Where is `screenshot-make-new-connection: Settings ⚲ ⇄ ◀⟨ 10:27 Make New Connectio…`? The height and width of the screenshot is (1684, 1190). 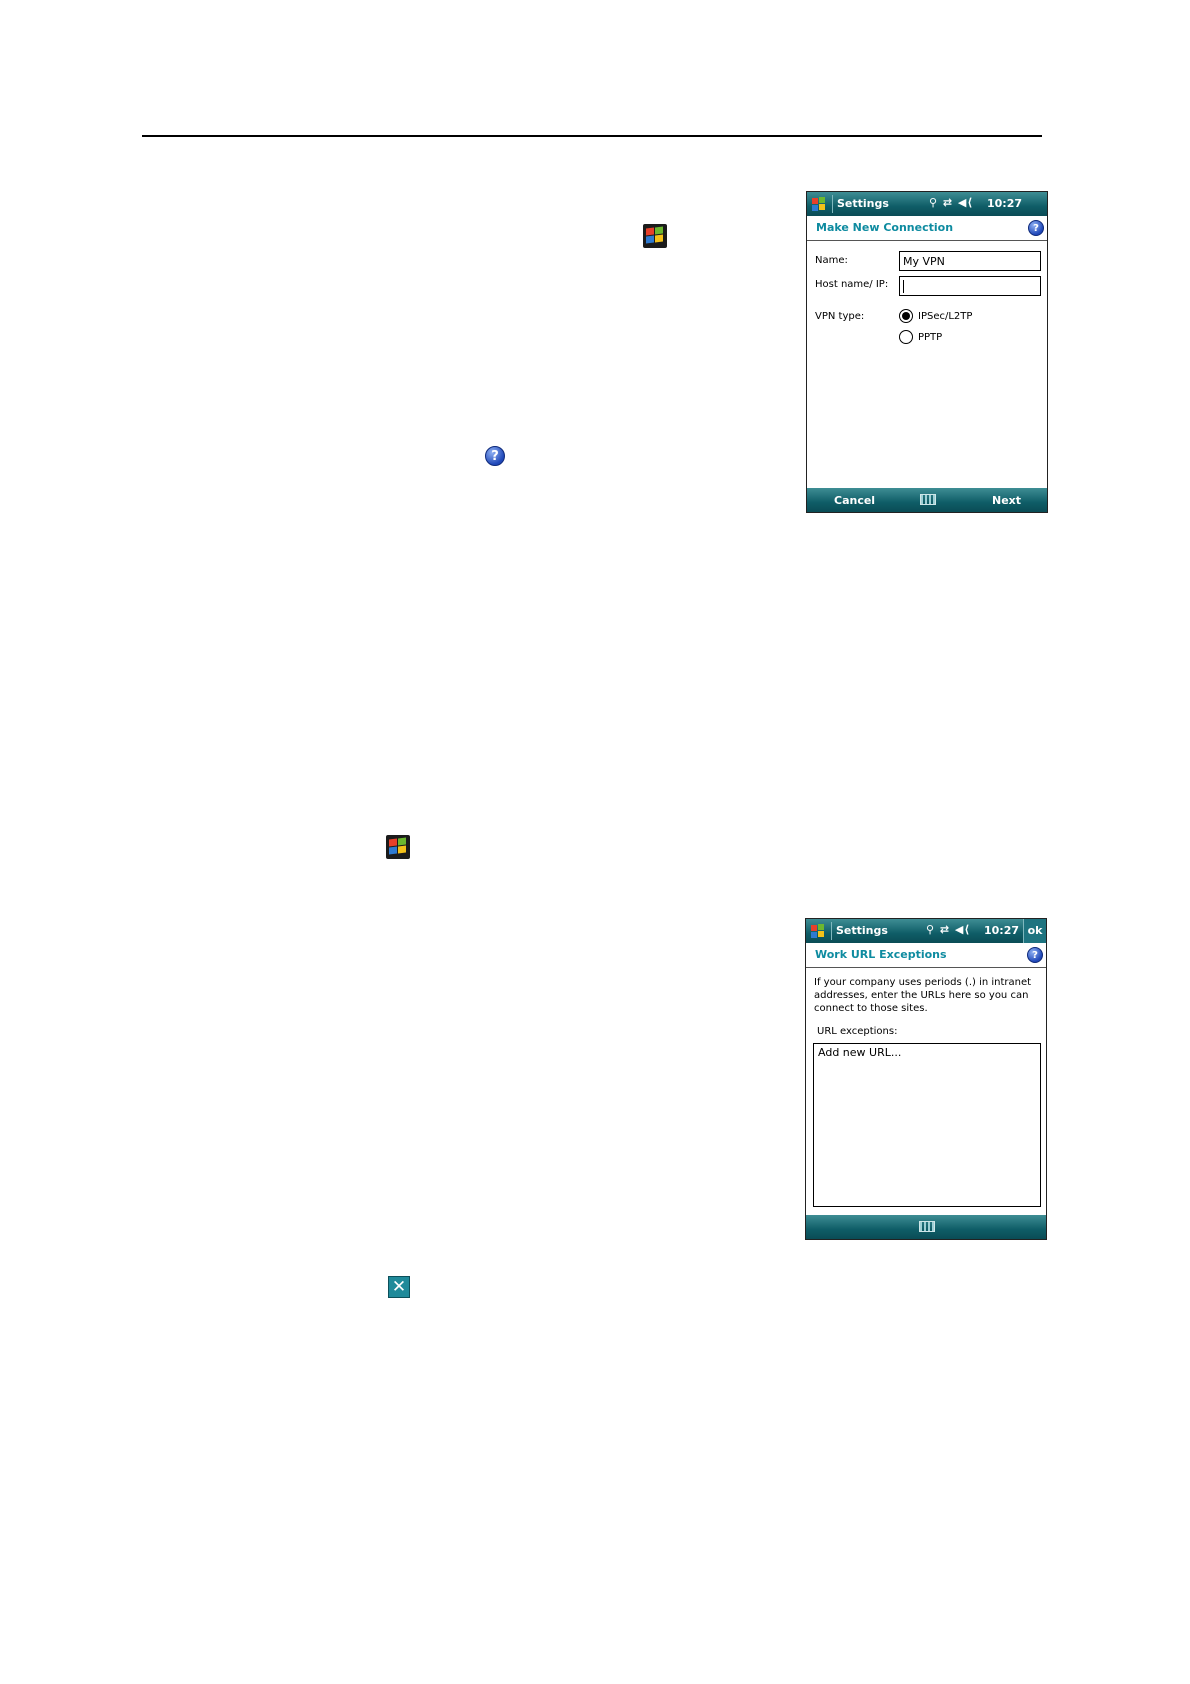
screenshot-make-new-connection: Settings ⚲ ⇄ ◀⟨ 10:27 Make New Connectio… is located at coordinates (927, 352).